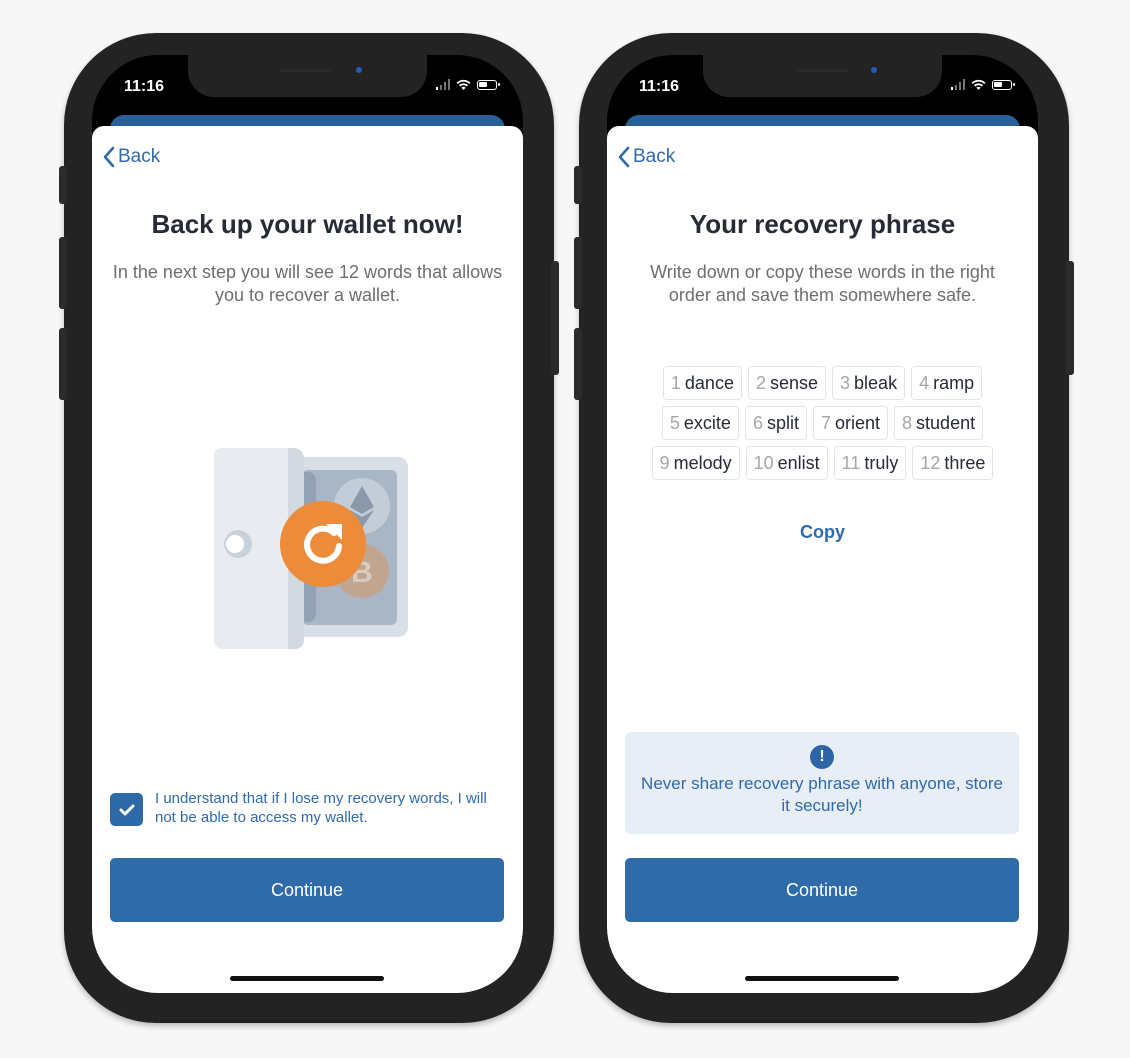 This screenshot has height=1058, width=1130. I want to click on word-row: 1 dance 2 sense 3 bleak 4 ramp, so click(822, 383).